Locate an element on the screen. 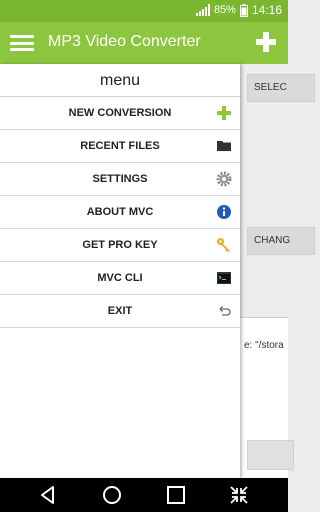  select-button: SELEC is located at coordinates (281, 88).